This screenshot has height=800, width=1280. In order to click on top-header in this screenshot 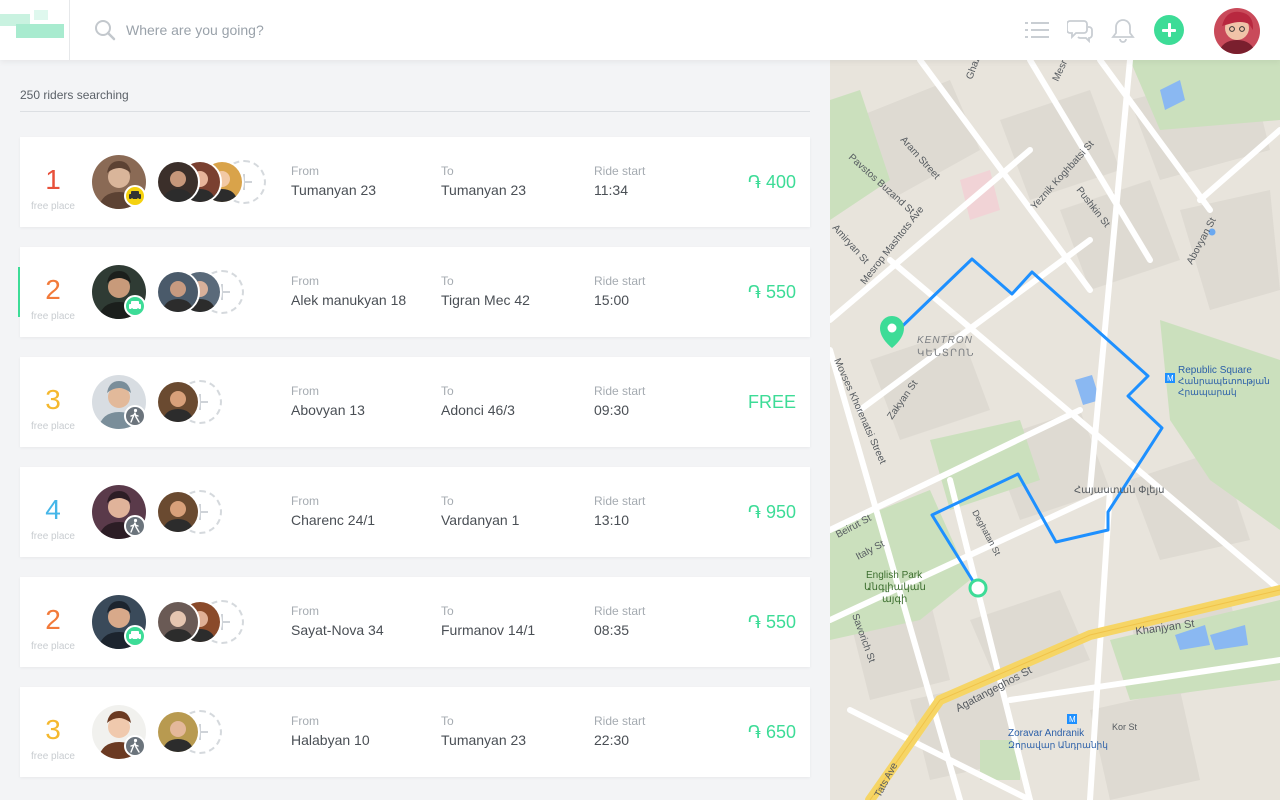, I will do `click(640, 30)`.